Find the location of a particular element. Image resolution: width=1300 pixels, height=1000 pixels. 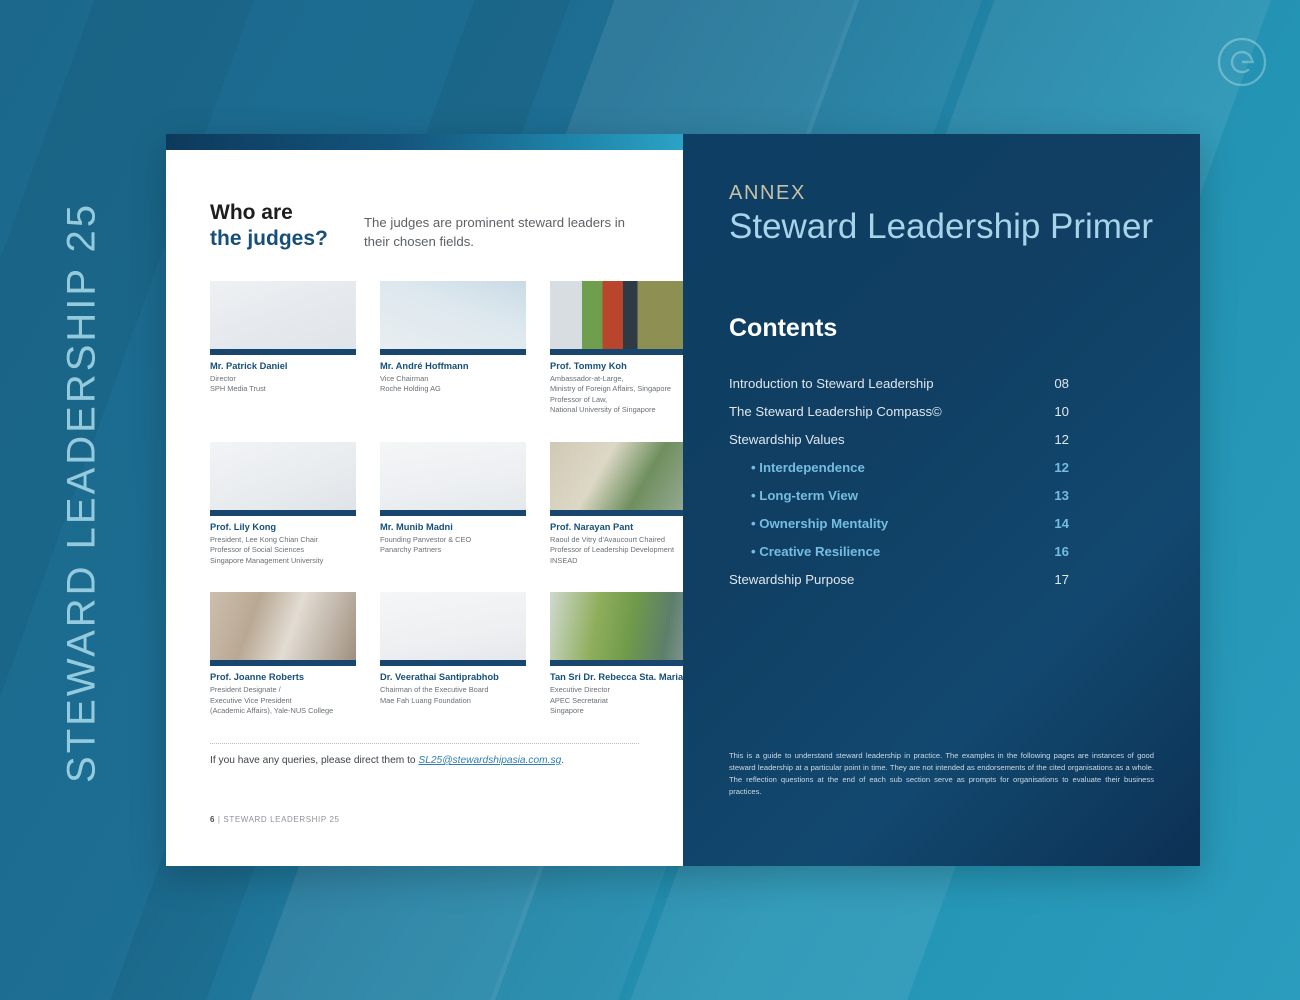

toc-entry-sub: Ownership Mentality 14 is located at coordinates (899, 523).